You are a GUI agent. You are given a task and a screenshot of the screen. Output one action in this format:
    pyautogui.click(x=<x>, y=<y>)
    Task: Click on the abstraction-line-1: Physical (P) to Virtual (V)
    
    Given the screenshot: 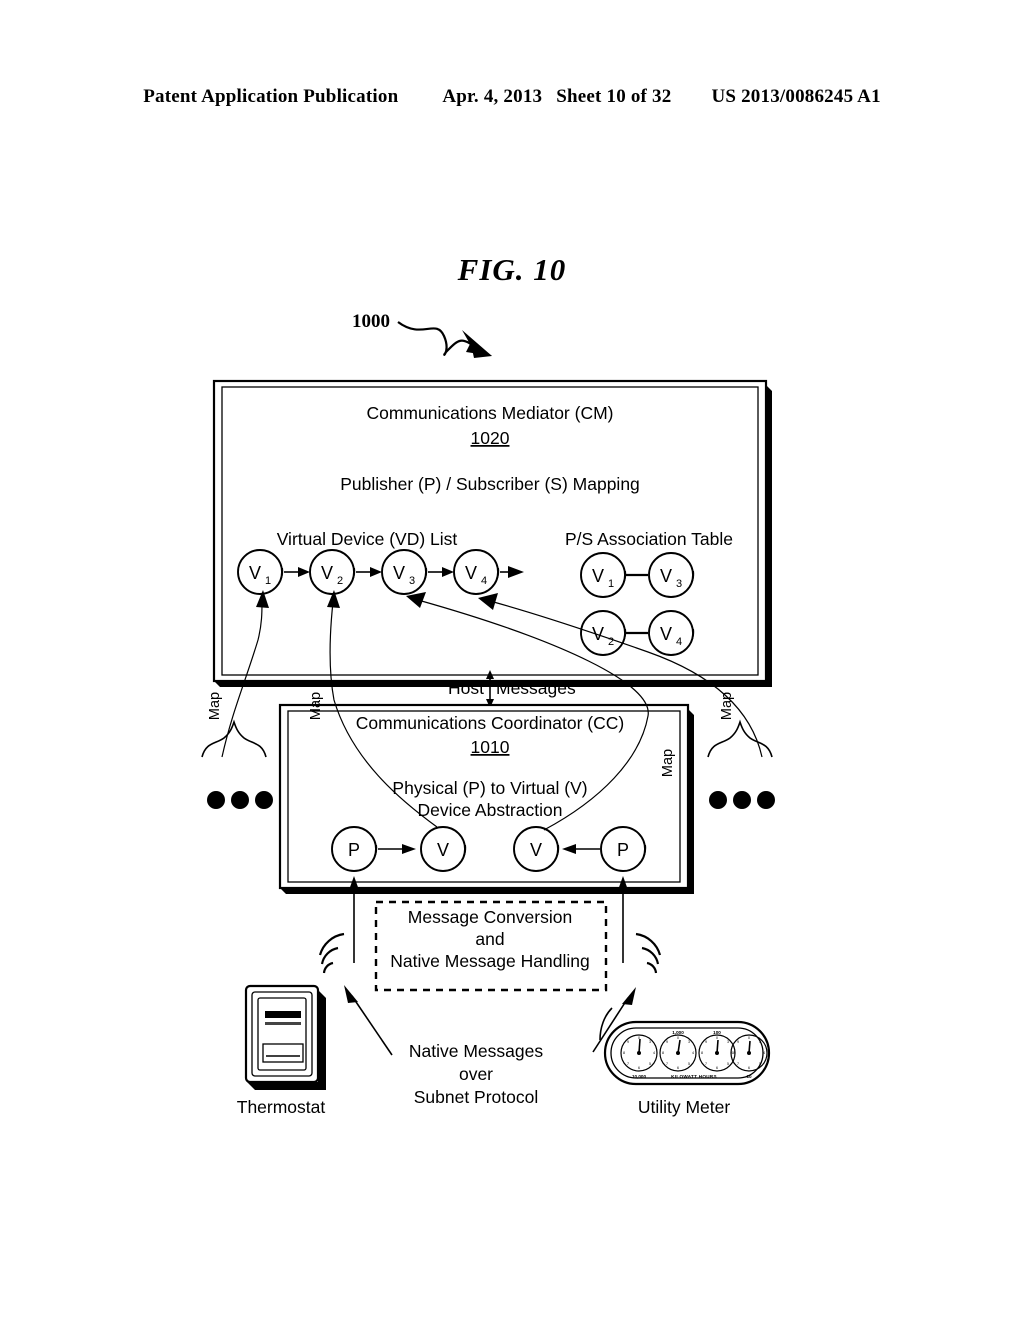 What is the action you would take?
    pyautogui.click(x=489, y=788)
    